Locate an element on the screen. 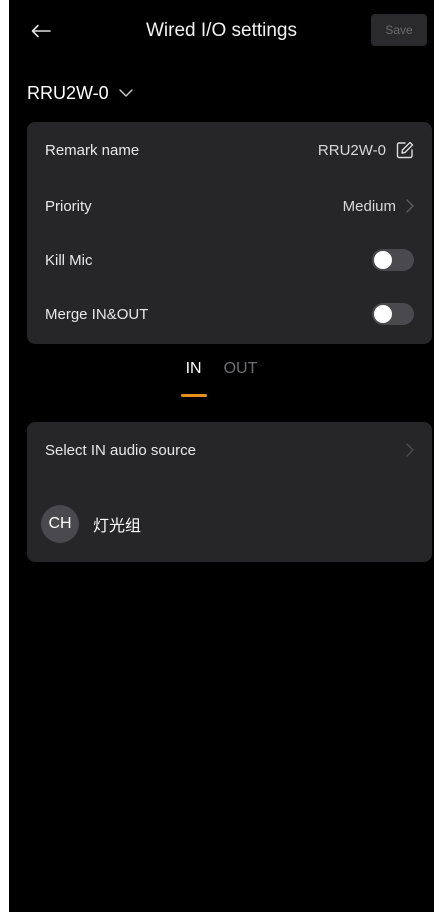  merge-in-out-toggle is located at coordinates (393, 314).